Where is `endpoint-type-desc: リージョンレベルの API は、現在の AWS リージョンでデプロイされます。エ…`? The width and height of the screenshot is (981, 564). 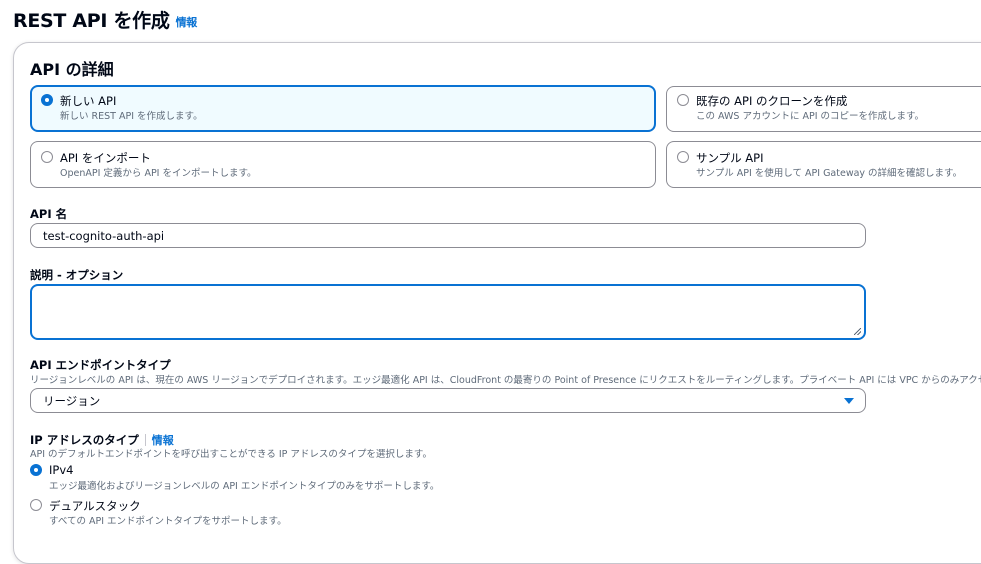
endpoint-type-desc: リージョンレベルの API は、現在の AWS リージョンでデプロイされます。エ… is located at coordinates (505, 380).